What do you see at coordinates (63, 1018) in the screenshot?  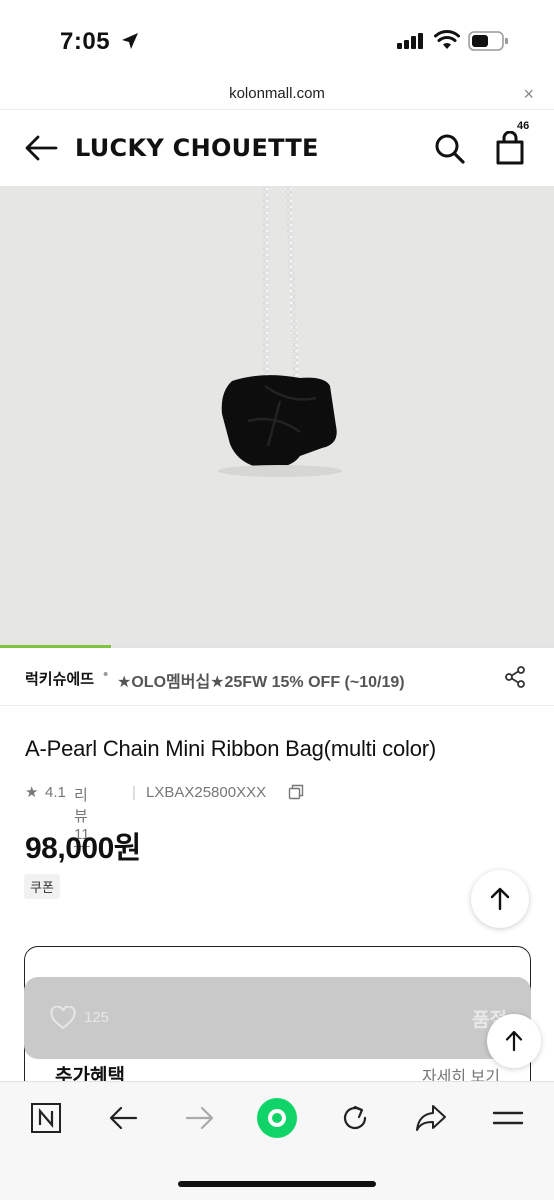 I see `heart-icon` at bounding box center [63, 1018].